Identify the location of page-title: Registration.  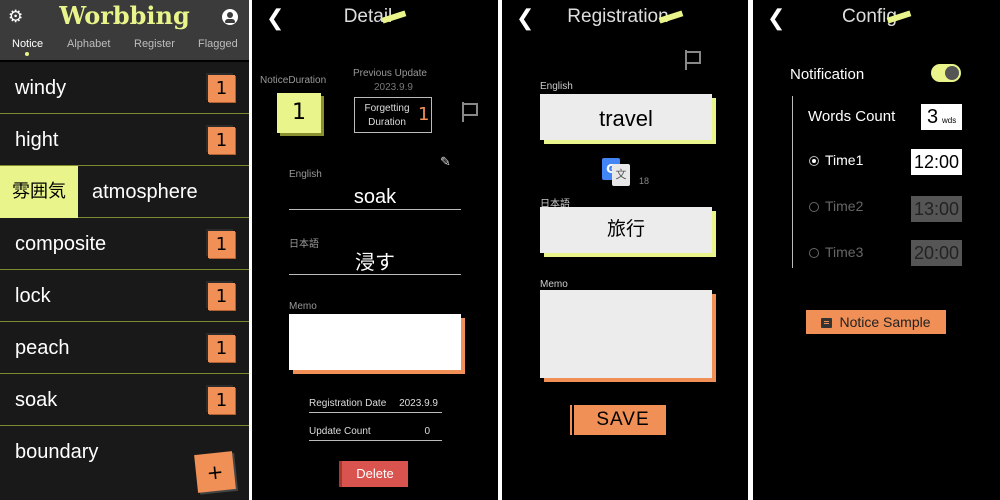
(625, 17).